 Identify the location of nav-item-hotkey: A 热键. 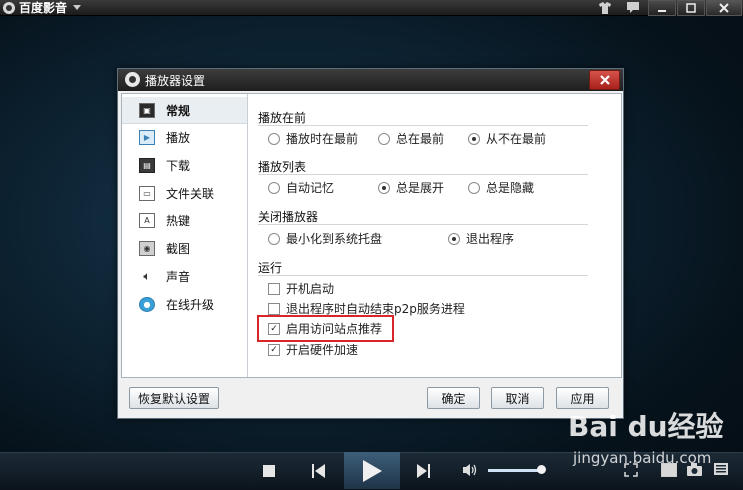
(184, 220).